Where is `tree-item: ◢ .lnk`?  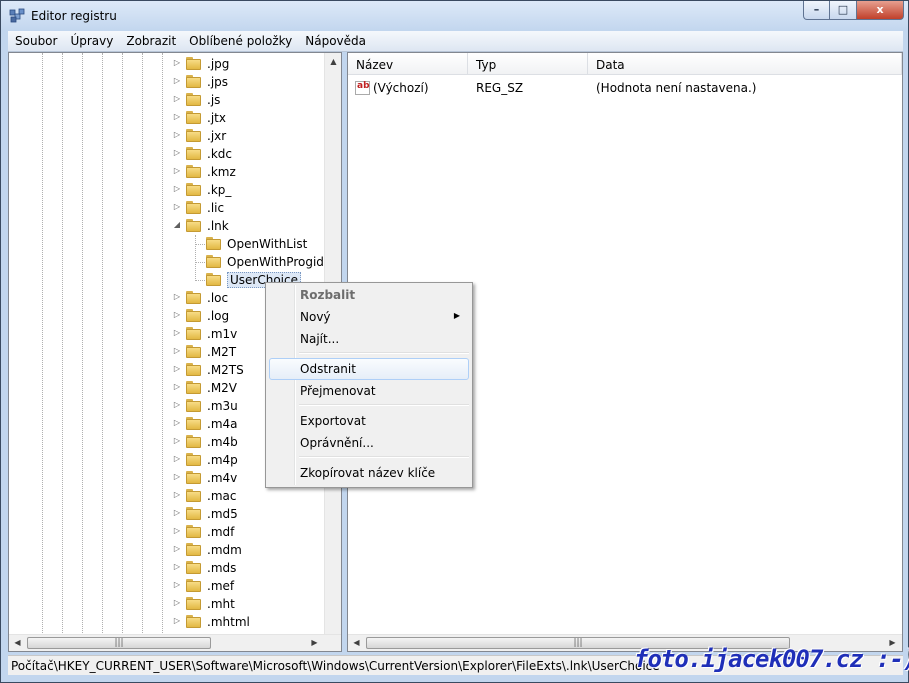 tree-item: ◢ .lnk is located at coordinates (168, 226).